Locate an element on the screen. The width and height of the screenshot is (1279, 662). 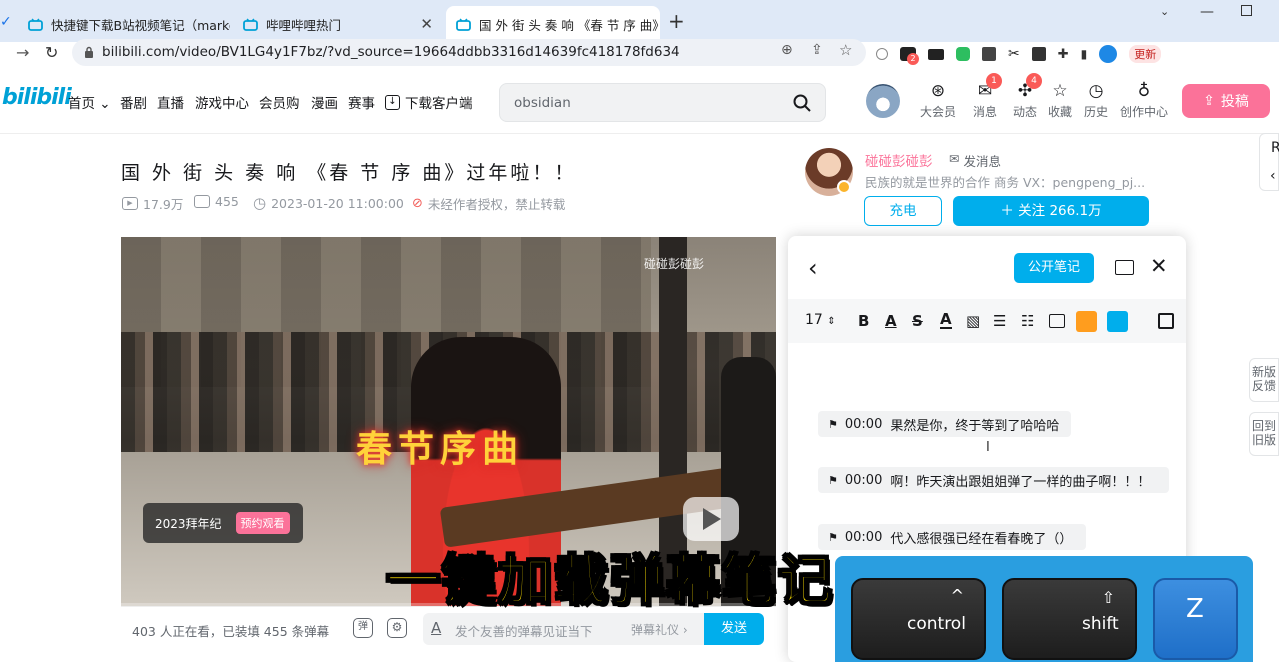
header-messages: ✉ 1 消息 is located at coordinates (985, 96).